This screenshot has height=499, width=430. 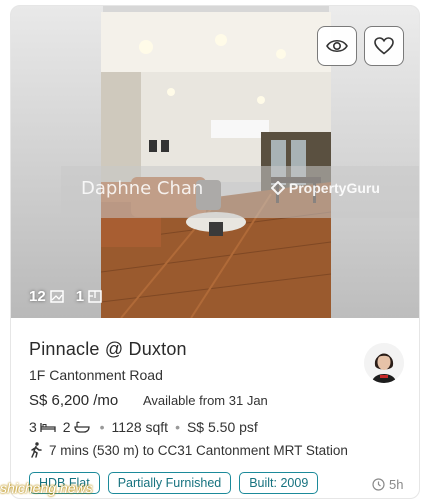 What do you see at coordinates (279, 483) in the screenshot?
I see `tag-built-year: Built: 2009` at bounding box center [279, 483].